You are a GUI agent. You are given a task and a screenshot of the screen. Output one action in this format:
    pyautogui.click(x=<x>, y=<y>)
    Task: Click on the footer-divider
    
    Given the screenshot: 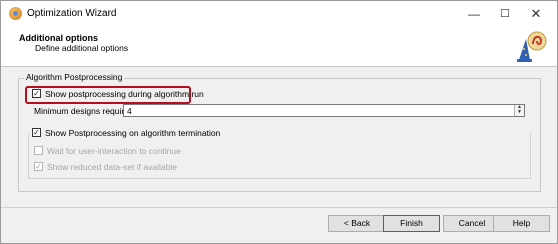 What is the action you would take?
    pyautogui.click(x=279, y=207)
    